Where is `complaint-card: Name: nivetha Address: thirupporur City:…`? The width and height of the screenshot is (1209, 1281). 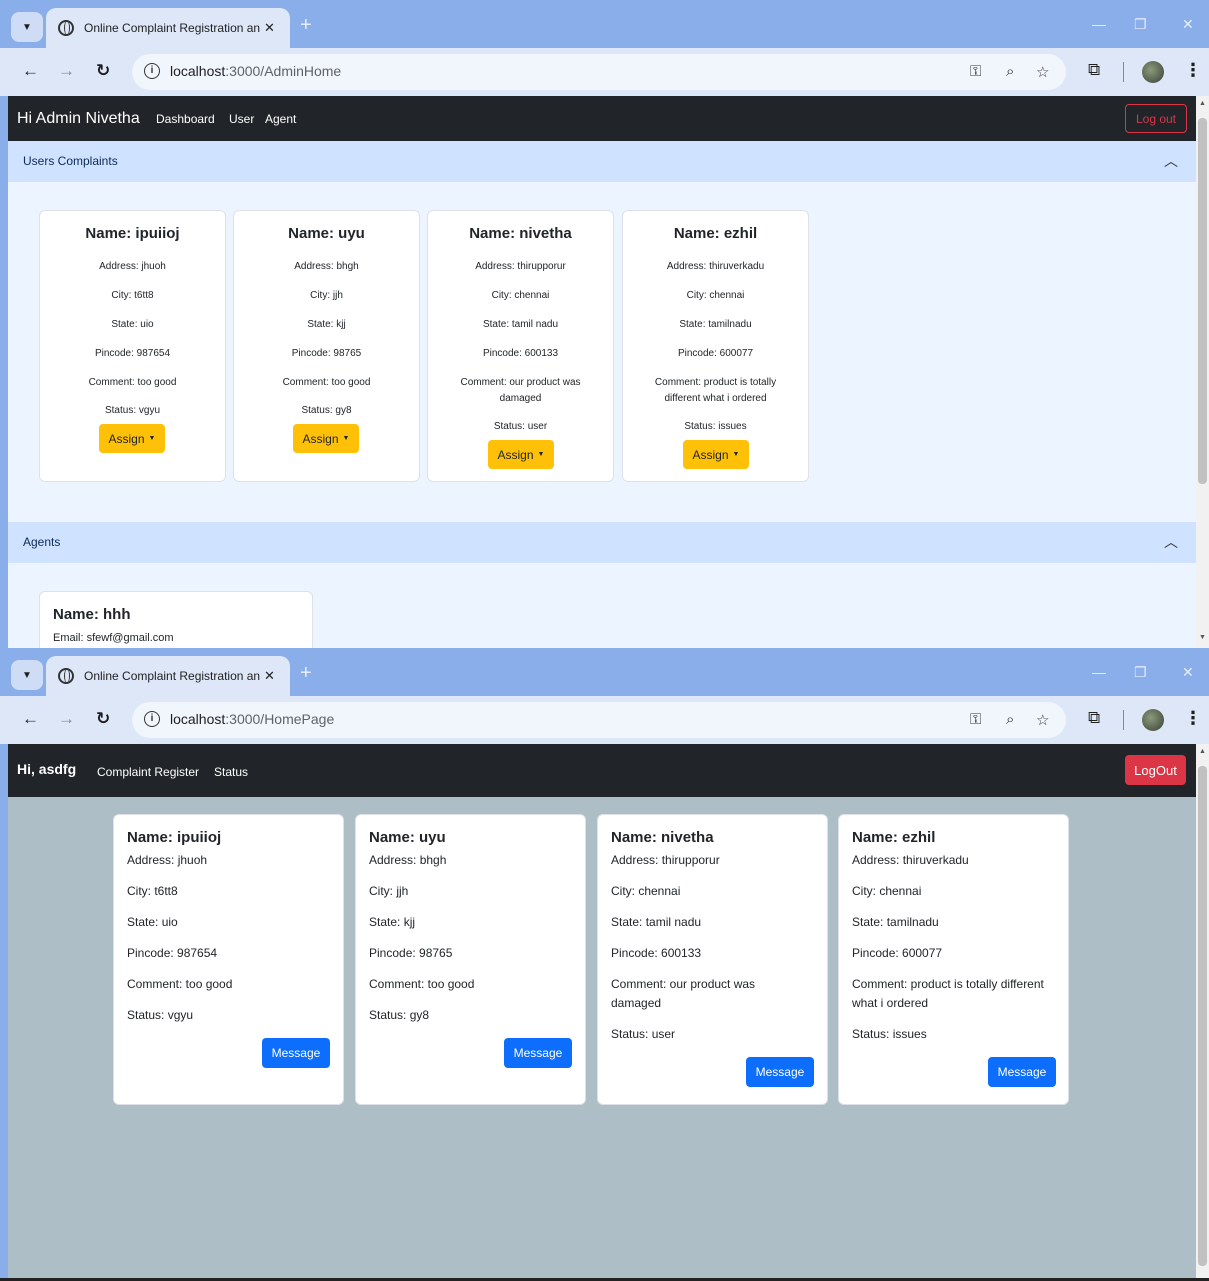 complaint-card: Name: nivetha Address: thirupporur City:… is located at coordinates (520, 346).